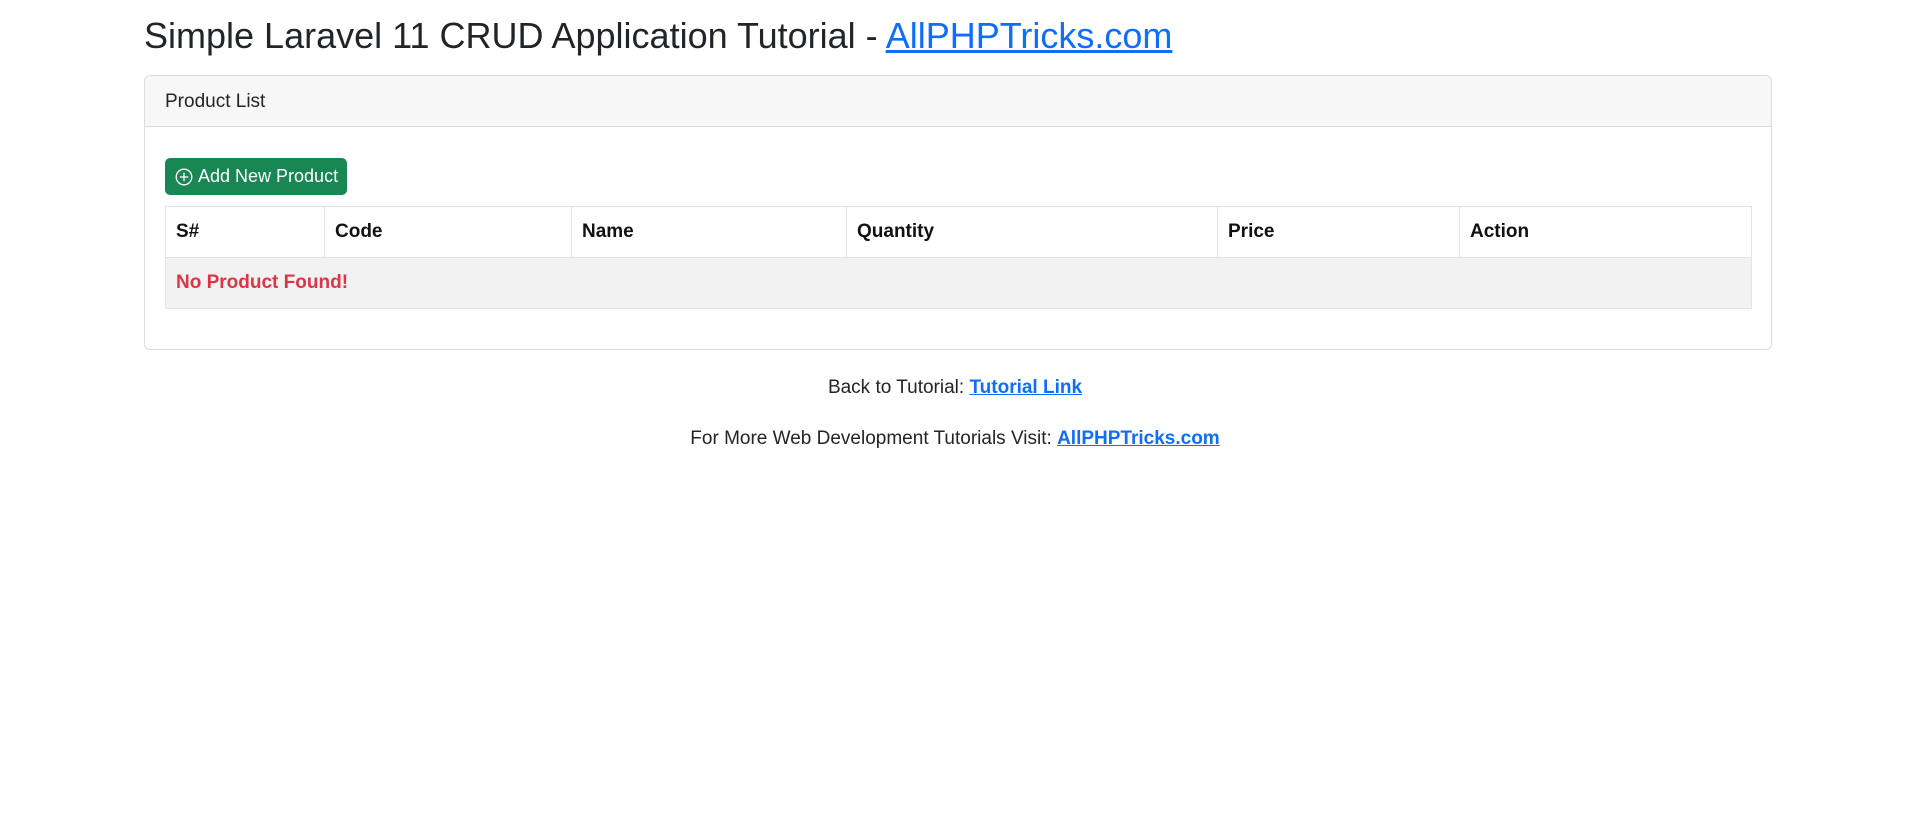 The image size is (1910, 822). Describe the element at coordinates (958, 101) in the screenshot. I see `card-header: Product List` at that location.